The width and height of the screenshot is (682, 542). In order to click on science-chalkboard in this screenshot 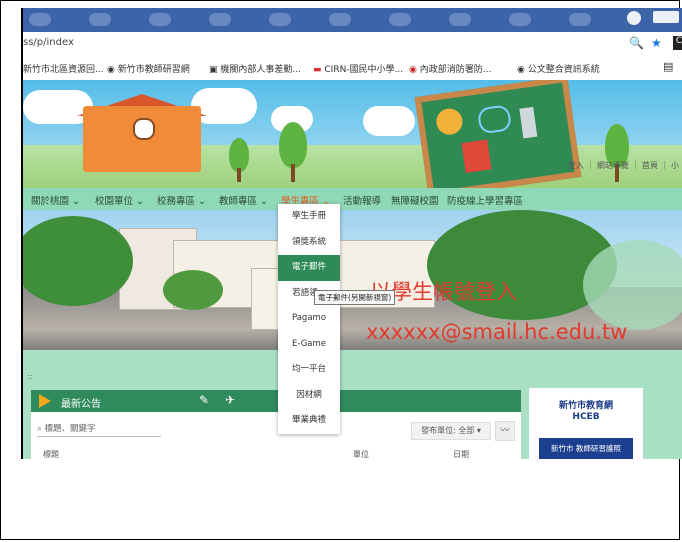, I will do `click(498, 134)`.